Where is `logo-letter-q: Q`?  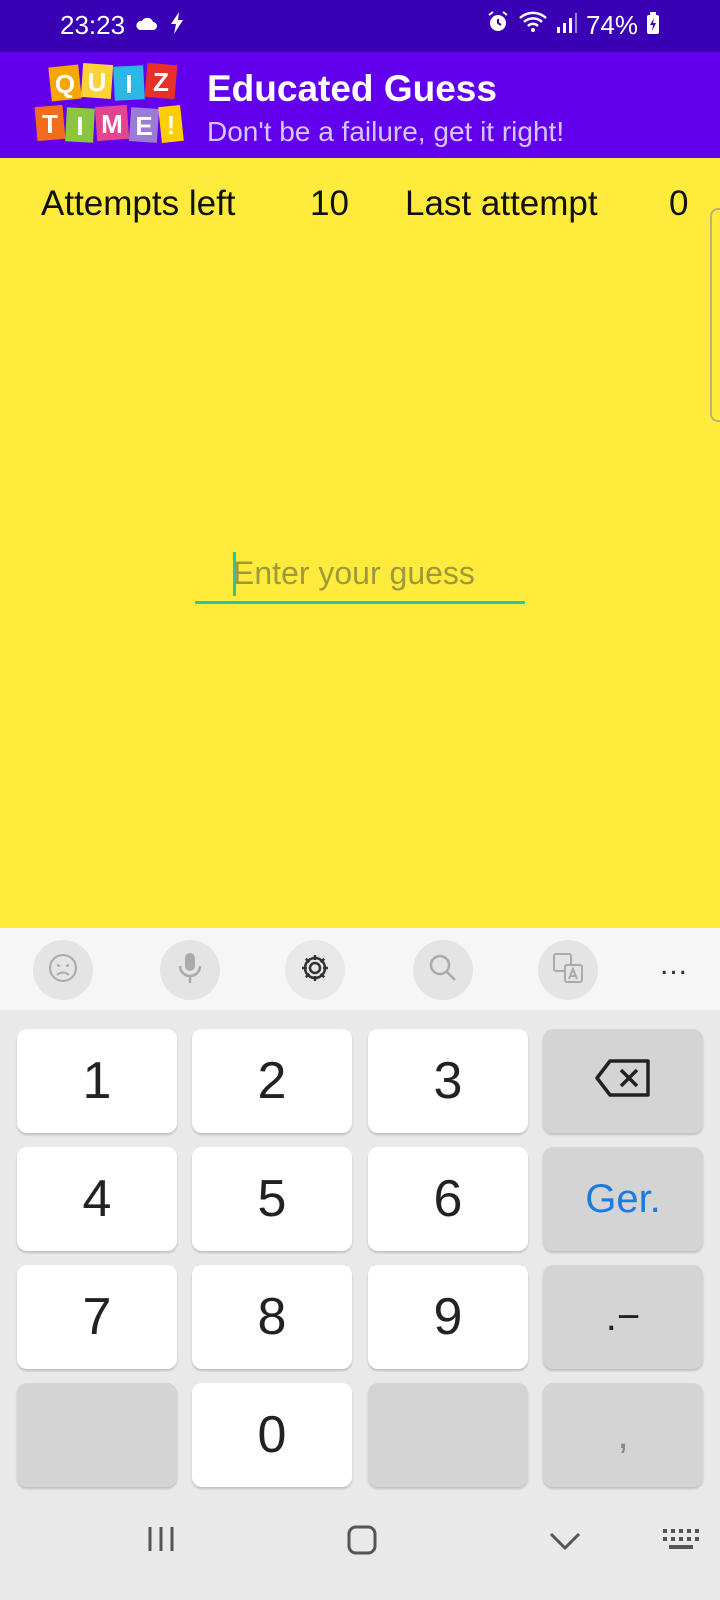 logo-letter-q: Q is located at coordinates (65, 84).